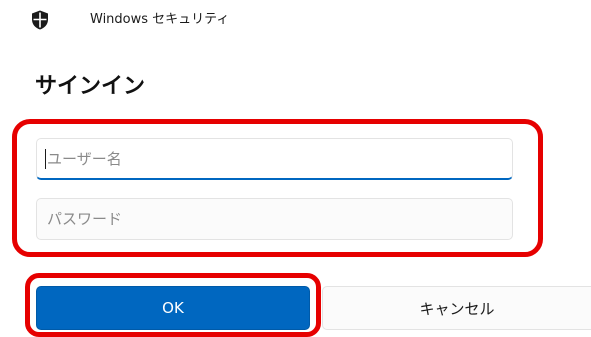  What do you see at coordinates (40, 20) in the screenshot?
I see `shield-icon` at bounding box center [40, 20].